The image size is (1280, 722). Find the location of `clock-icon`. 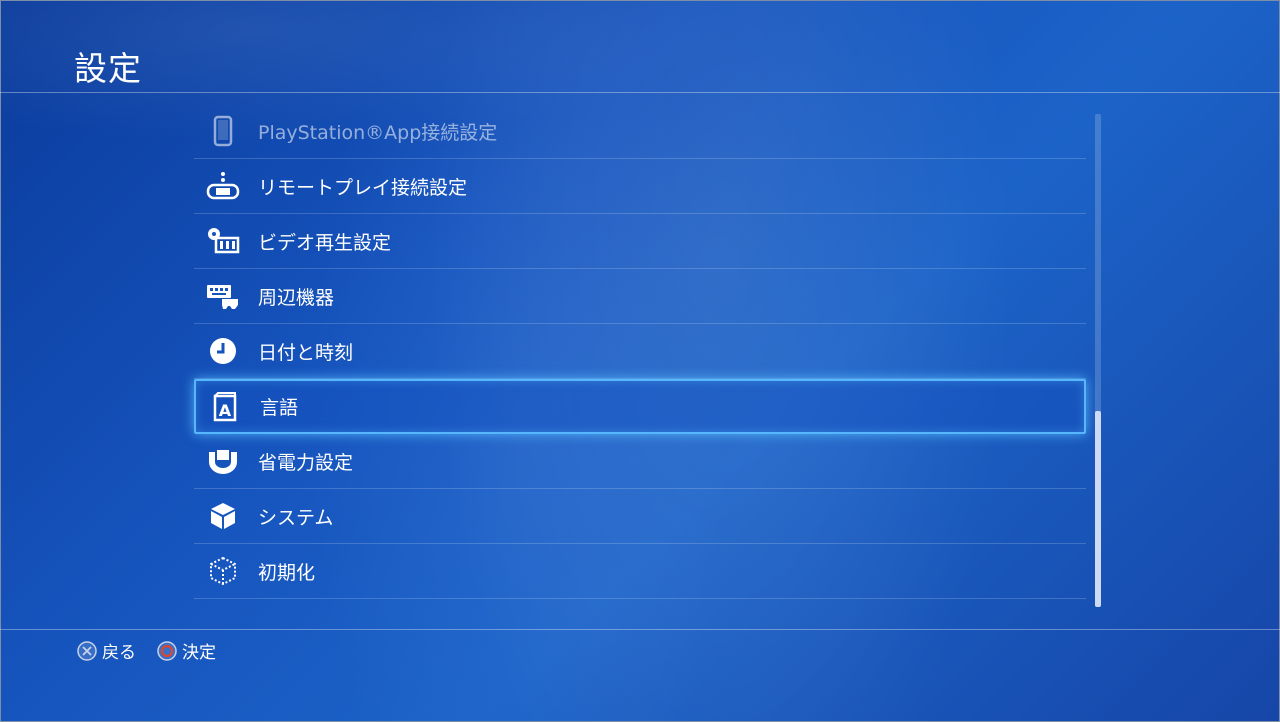

clock-icon is located at coordinates (223, 351).